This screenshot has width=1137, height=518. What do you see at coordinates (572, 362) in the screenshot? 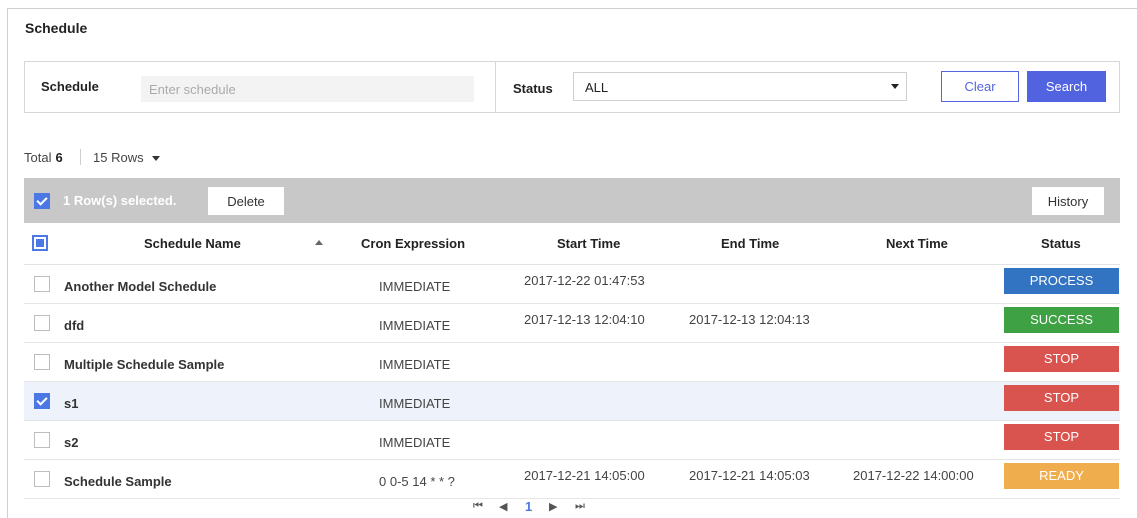
I see `table-row: Multiple Schedule Sample IMMEDIATE STOP` at bounding box center [572, 362].